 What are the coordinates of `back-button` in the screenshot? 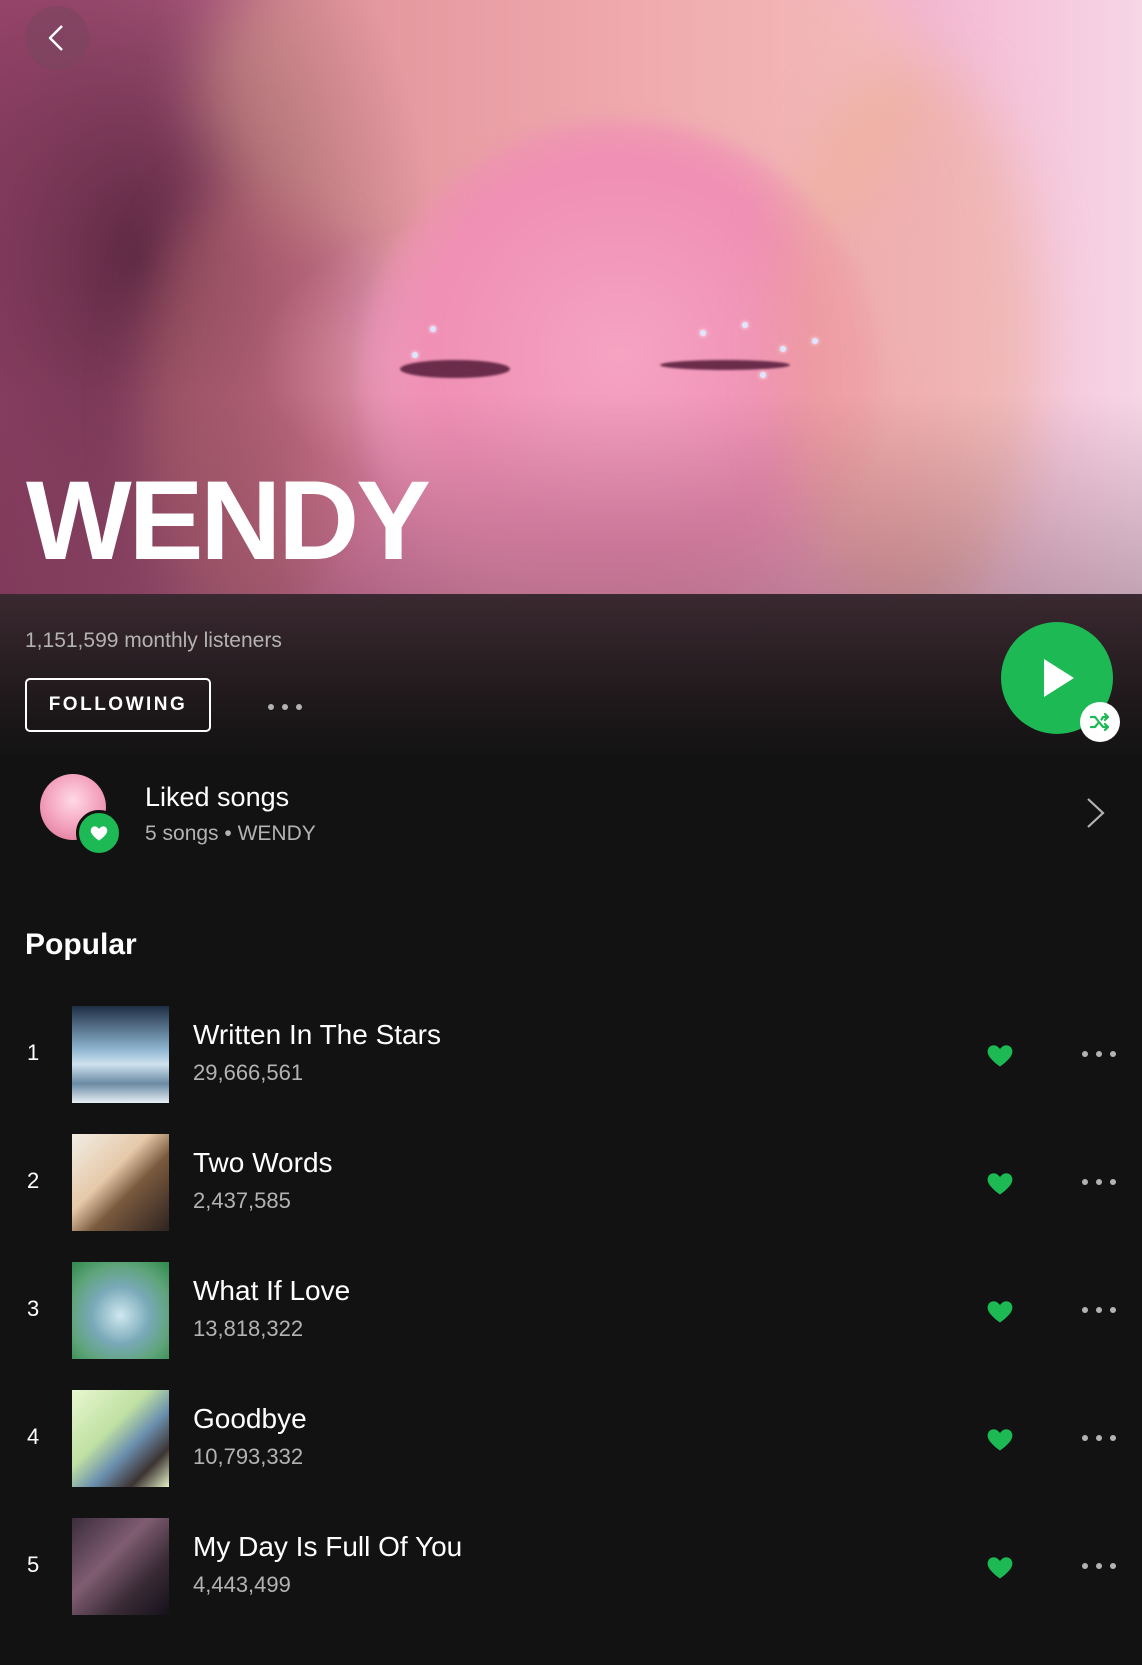 It's located at (57, 38).